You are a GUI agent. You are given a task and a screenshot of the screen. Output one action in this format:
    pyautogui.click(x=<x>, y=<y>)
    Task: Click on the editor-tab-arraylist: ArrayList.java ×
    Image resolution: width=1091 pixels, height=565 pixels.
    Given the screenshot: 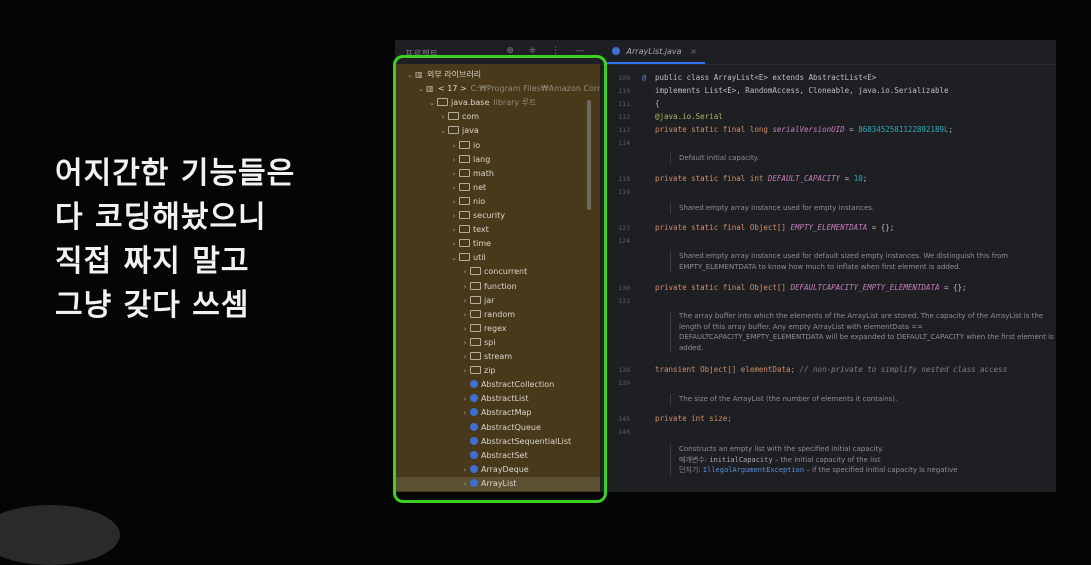 What is the action you would take?
    pyautogui.click(x=654, y=54)
    